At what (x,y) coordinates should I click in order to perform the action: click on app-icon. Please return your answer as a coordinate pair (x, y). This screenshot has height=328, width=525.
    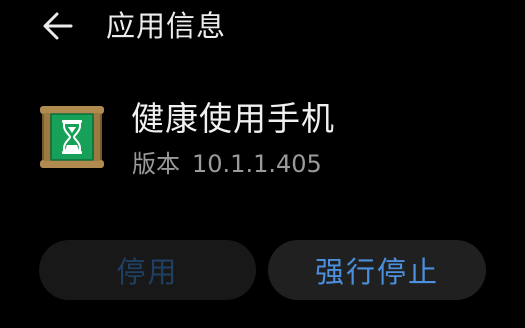
    Looking at the image, I should click on (72, 137).